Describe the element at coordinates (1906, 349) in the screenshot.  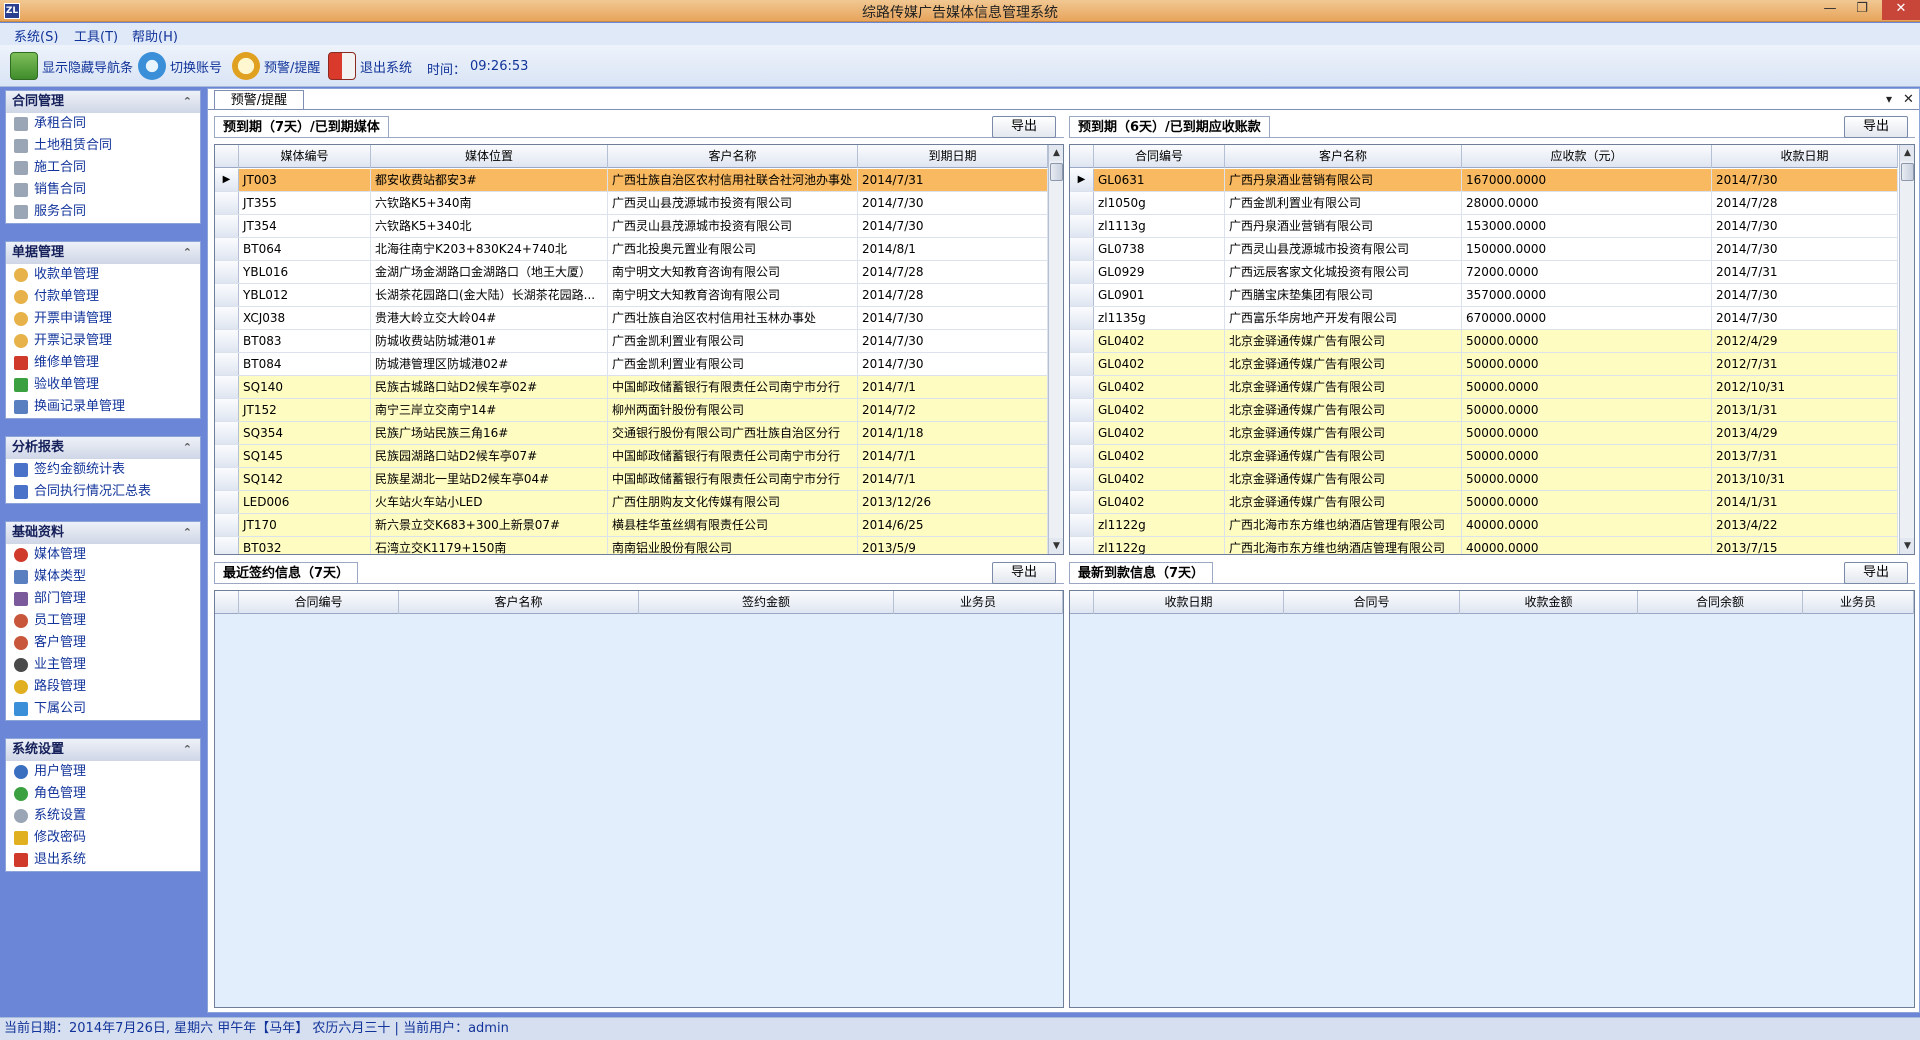
I see `receivables-grid-scrollbar: ▲ ▼` at that location.